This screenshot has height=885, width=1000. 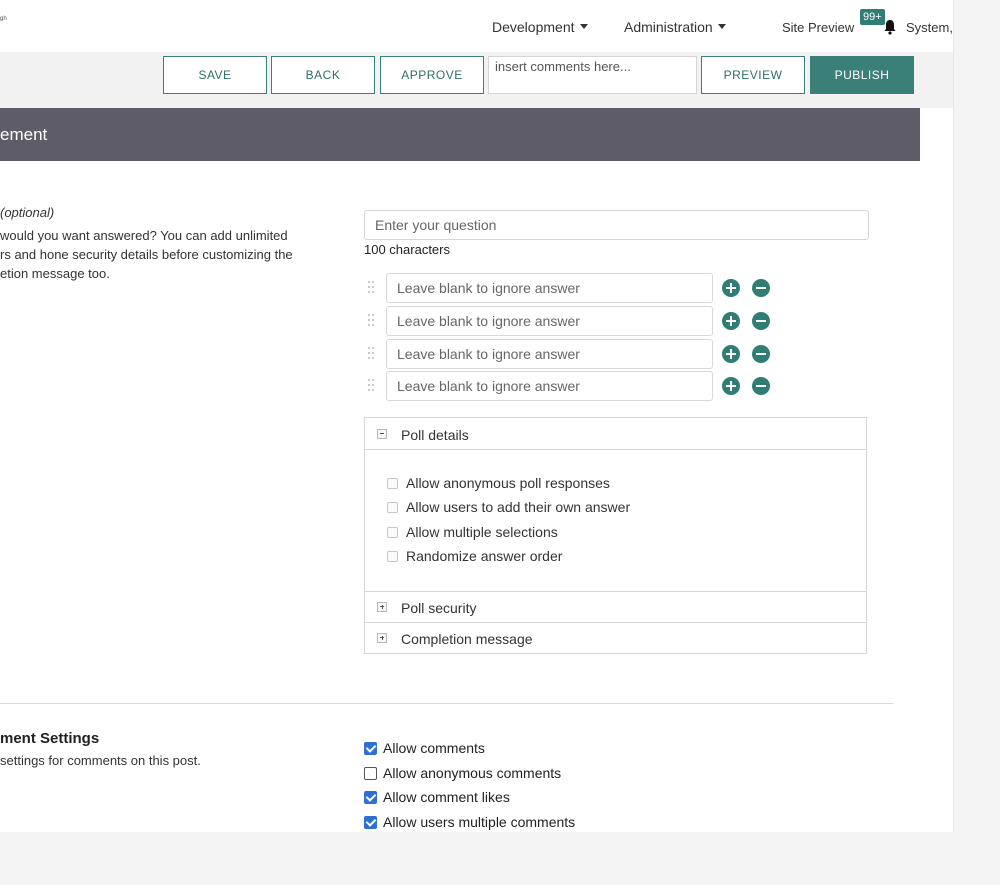 What do you see at coordinates (484, 556) in the screenshot?
I see `poll-option-label: Randomize answer order` at bounding box center [484, 556].